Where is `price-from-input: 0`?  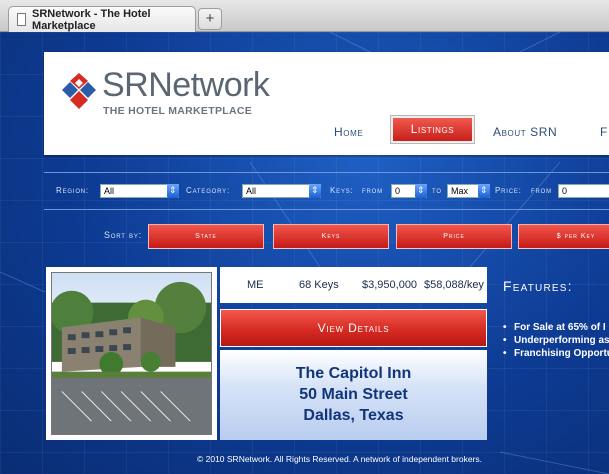
price-from-input: 0 is located at coordinates (583, 191).